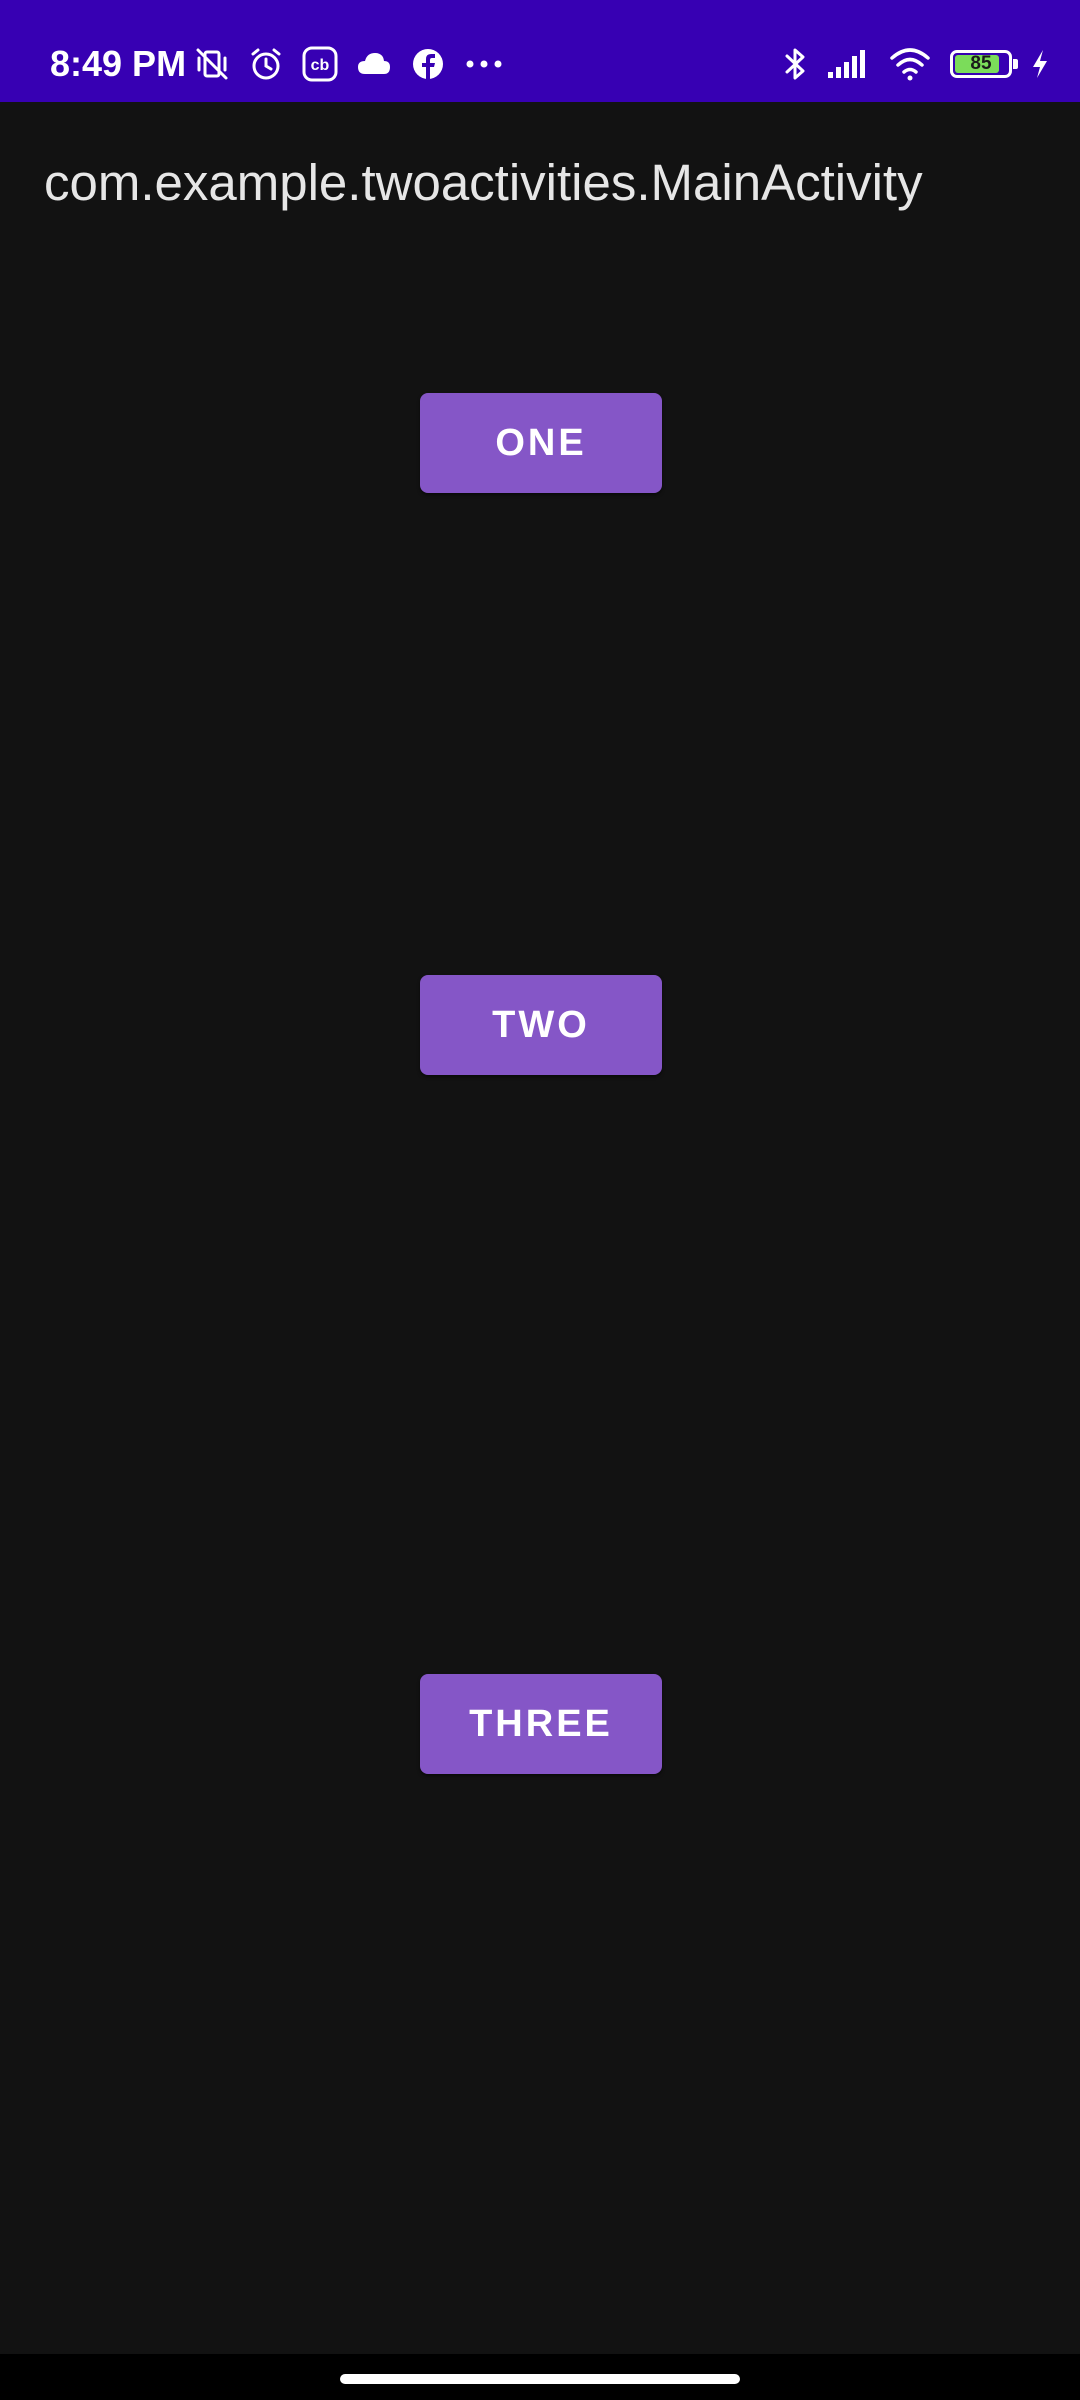  I want to click on facebook-icon, so click(428, 64).